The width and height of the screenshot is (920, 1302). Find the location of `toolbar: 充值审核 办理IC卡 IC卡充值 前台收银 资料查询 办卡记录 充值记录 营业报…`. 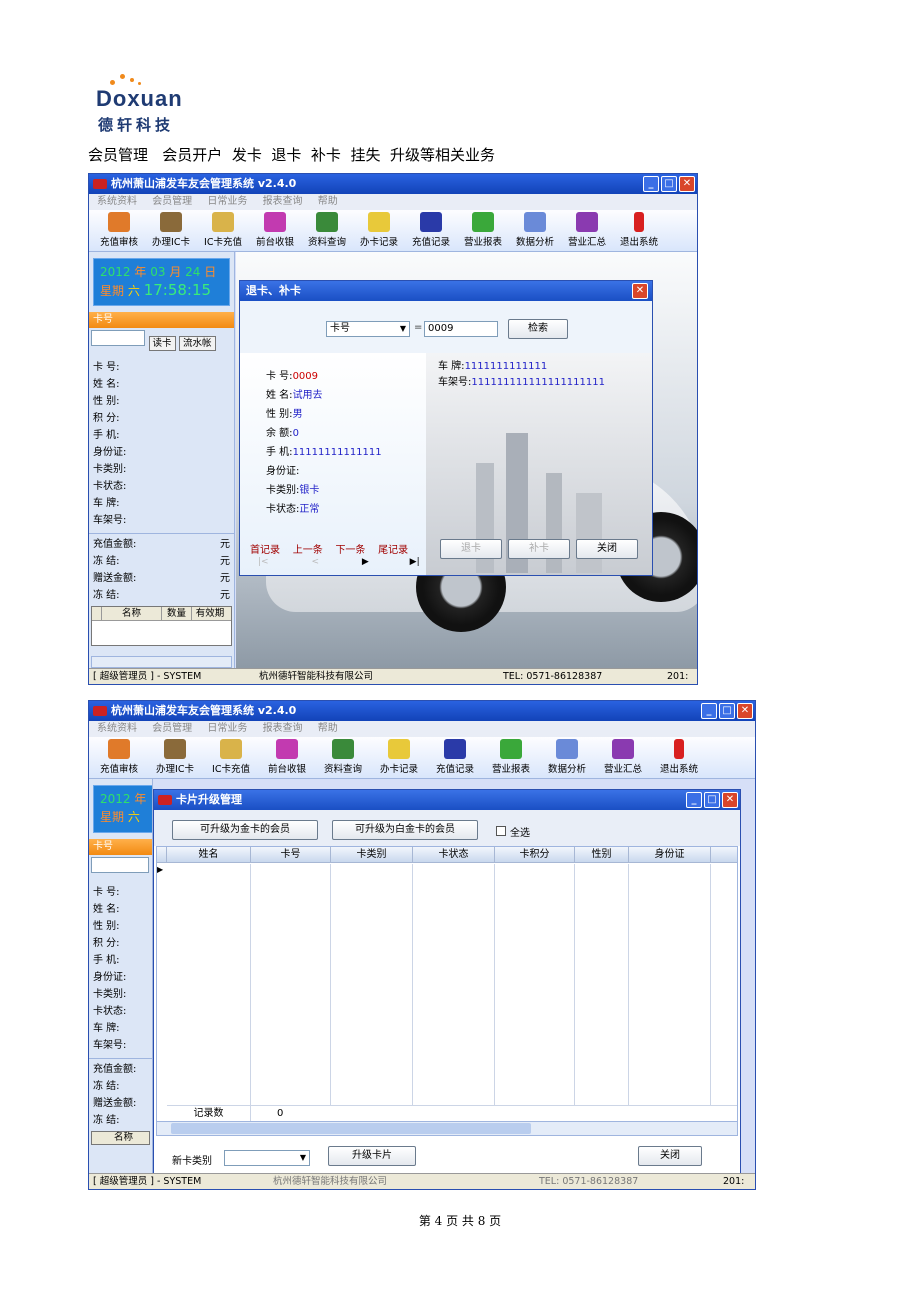

toolbar: 充值审核 办理IC卡 IC卡充值 前台收银 资料查询 办卡记录 充值记录 营业报… is located at coordinates (422, 758).